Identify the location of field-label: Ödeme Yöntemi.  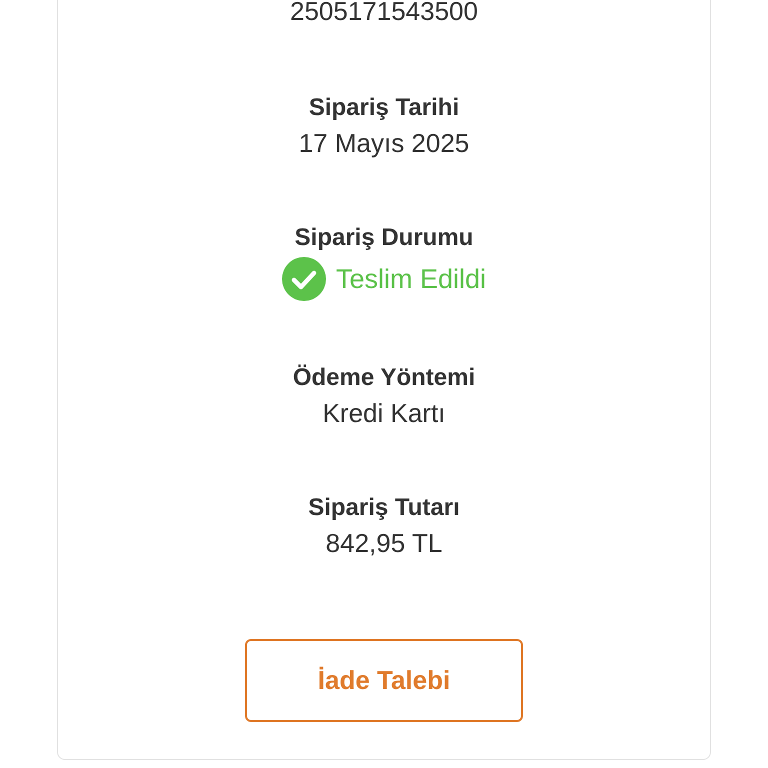
(384, 378).